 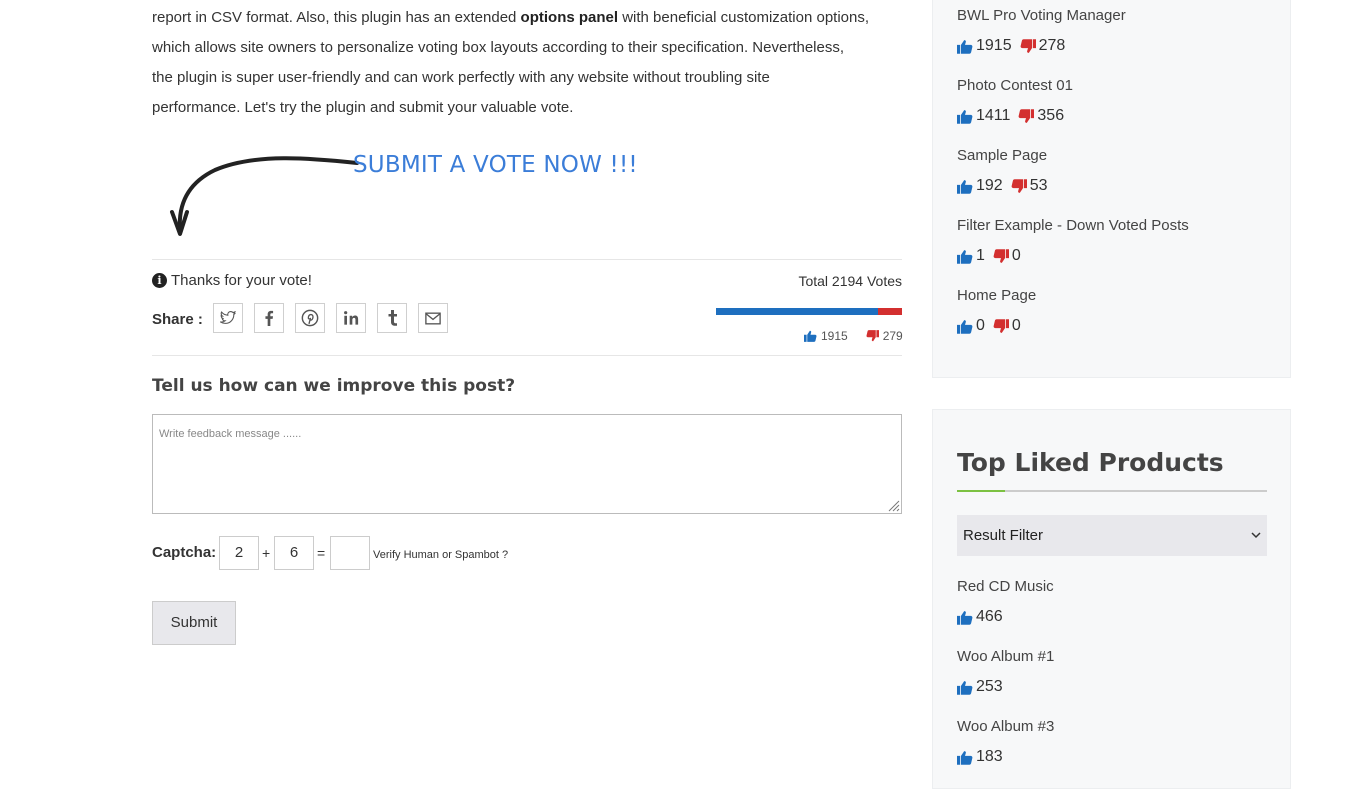 I want to click on product-like-count: 253, so click(x=984, y=687).